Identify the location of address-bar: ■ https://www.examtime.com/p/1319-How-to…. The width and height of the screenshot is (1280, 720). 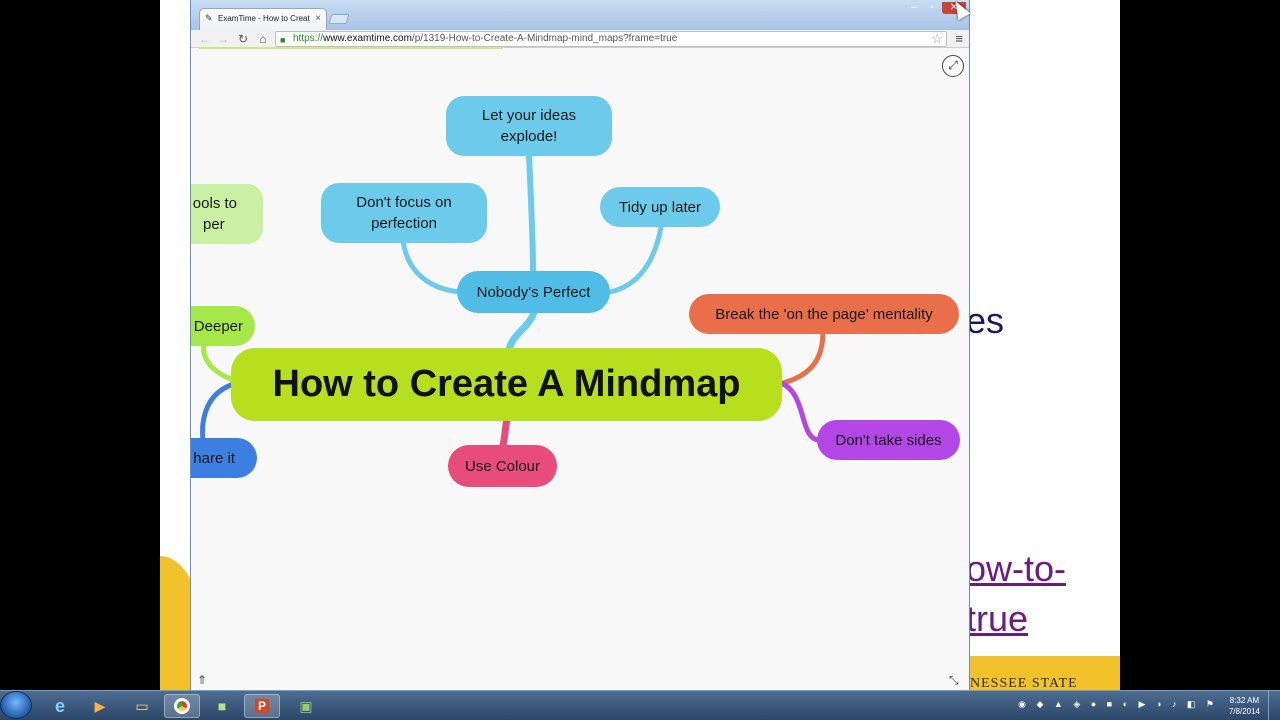
(611, 39).